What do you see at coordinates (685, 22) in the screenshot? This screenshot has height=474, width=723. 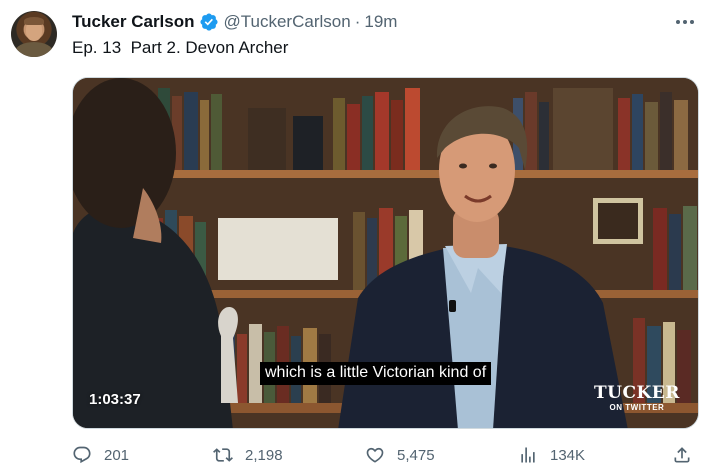 I see `more-options-button` at bounding box center [685, 22].